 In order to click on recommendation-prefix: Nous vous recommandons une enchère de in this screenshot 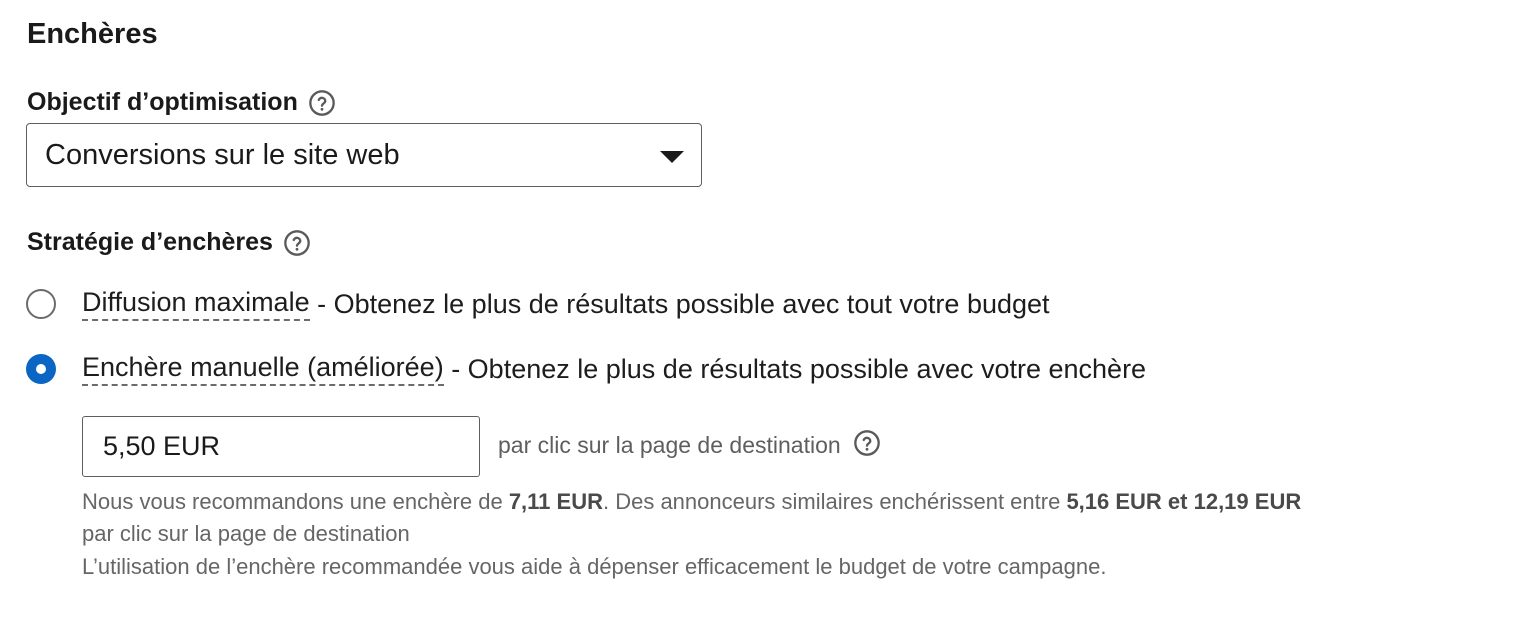, I will do `click(295, 501)`.